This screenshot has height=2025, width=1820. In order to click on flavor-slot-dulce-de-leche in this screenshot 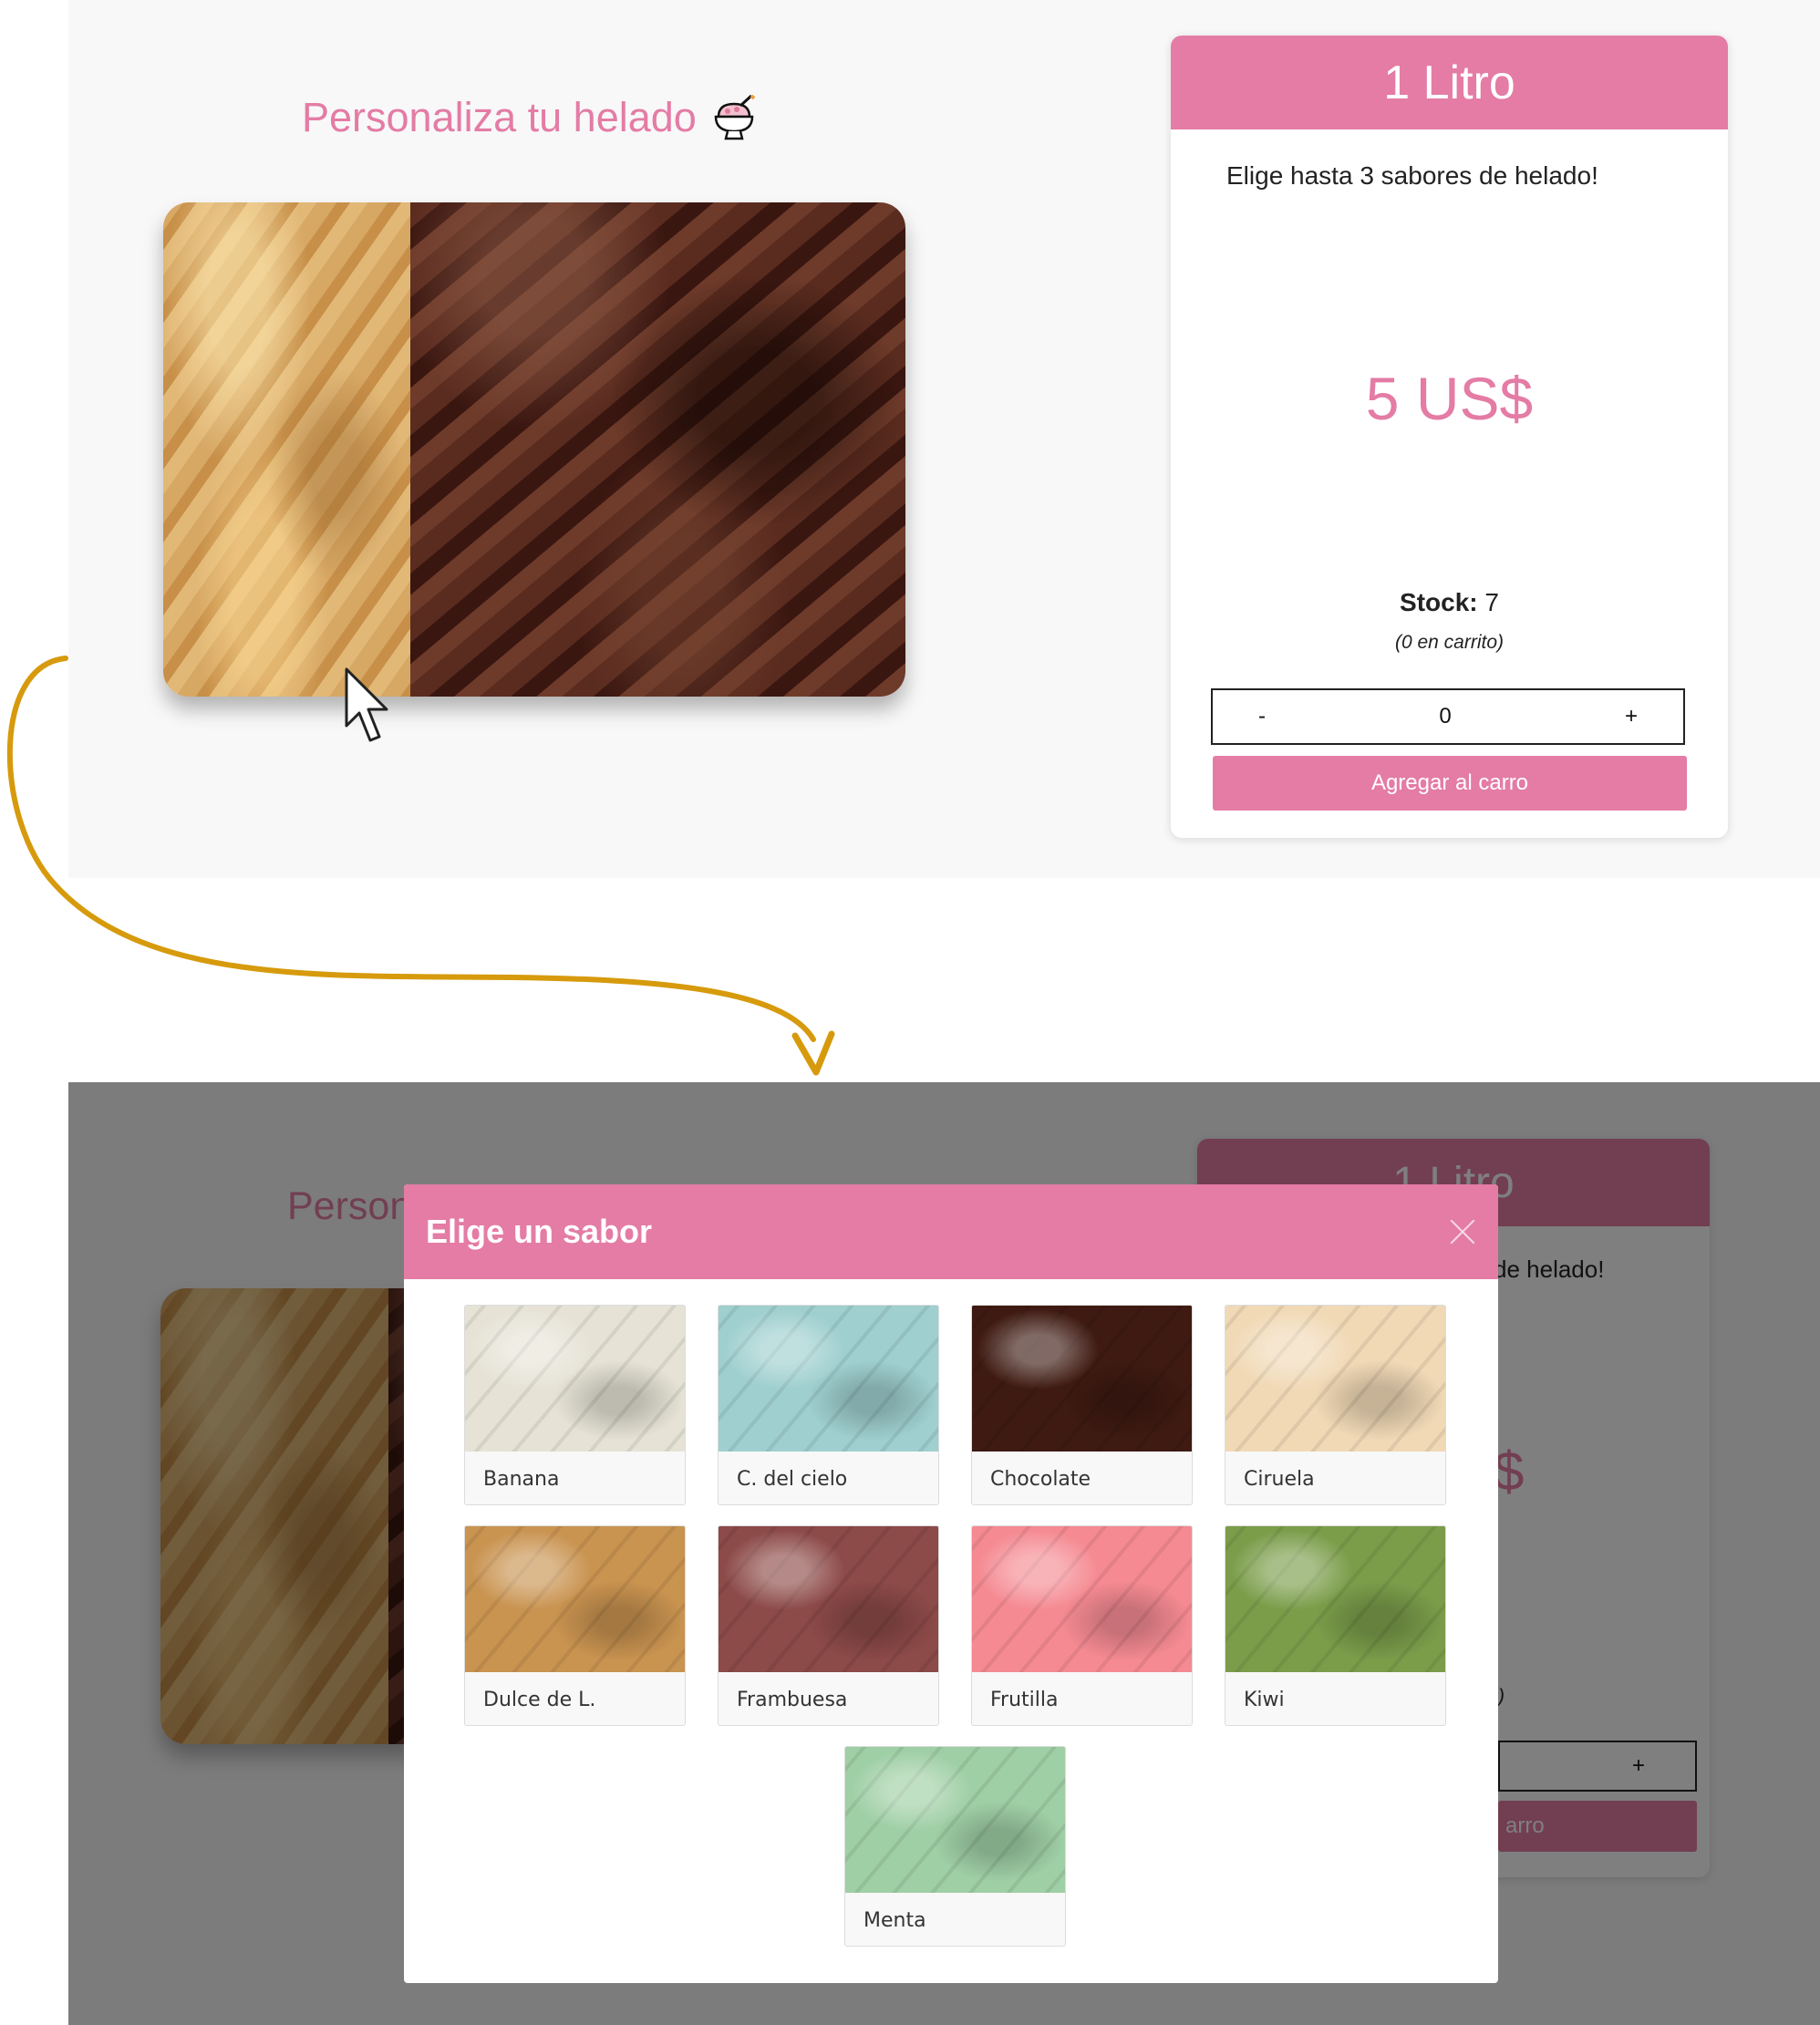, I will do `click(286, 449)`.